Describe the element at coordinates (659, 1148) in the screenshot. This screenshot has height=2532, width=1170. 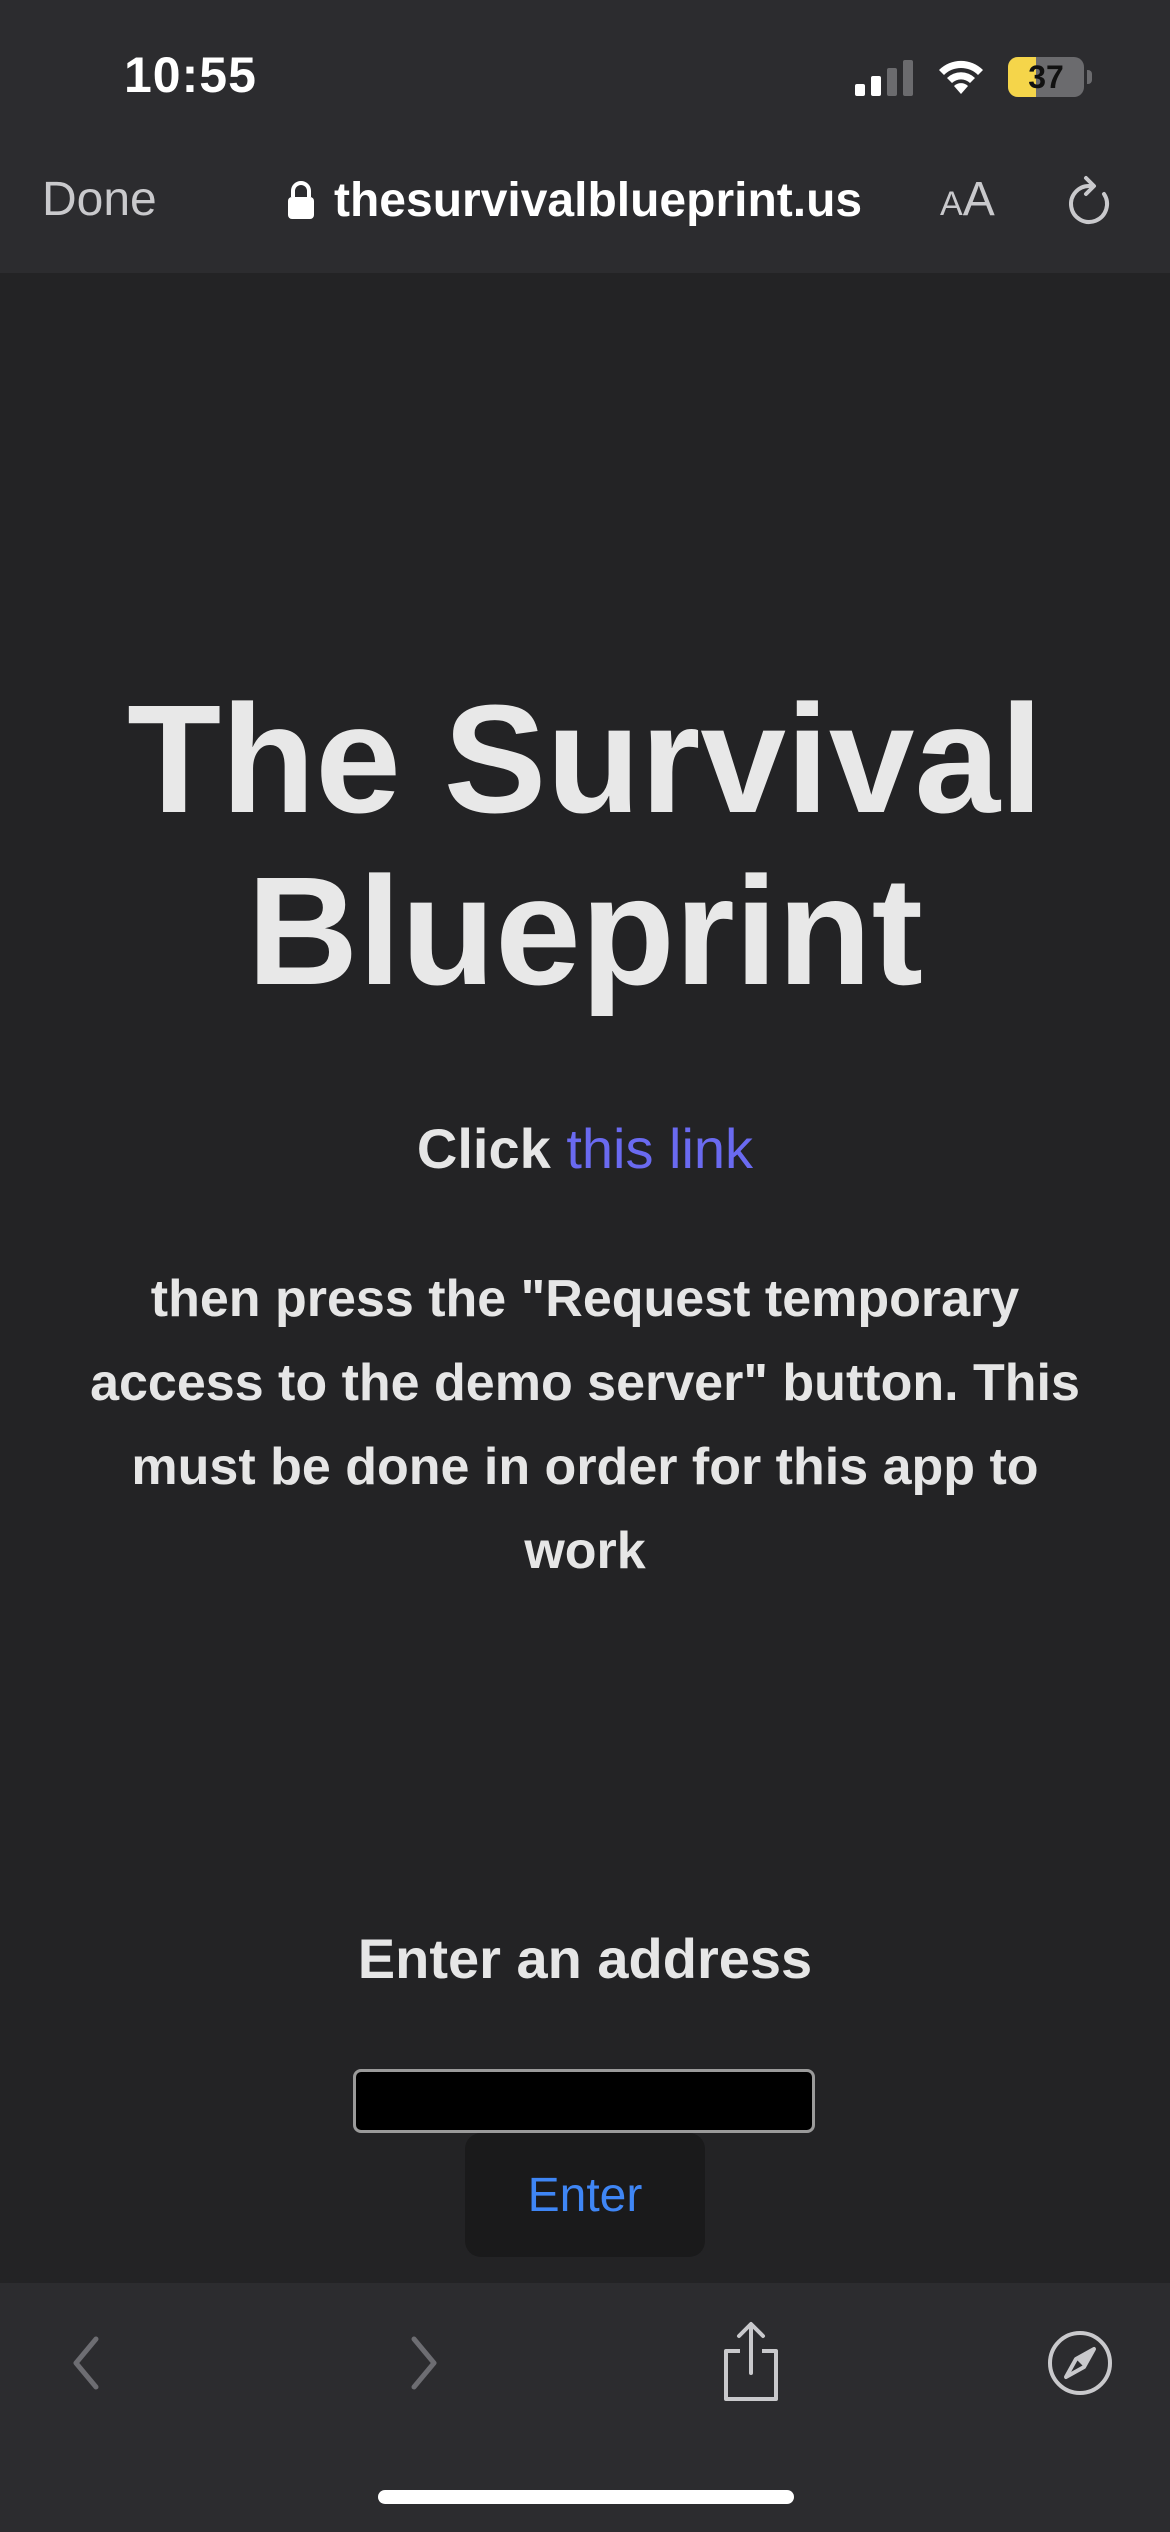
I see `demo-access-link: this link` at that location.